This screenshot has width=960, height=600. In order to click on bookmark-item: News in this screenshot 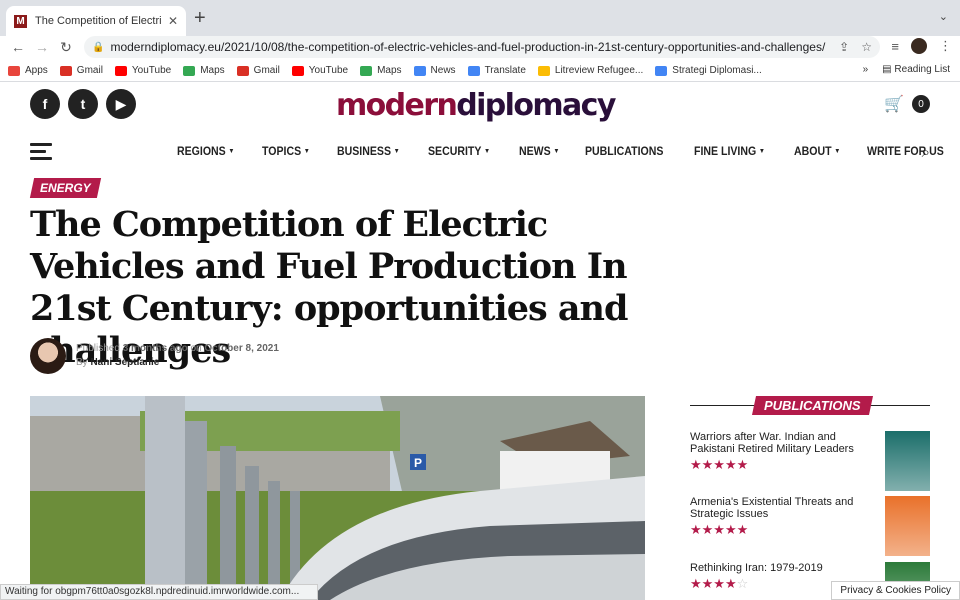, I will do `click(434, 70)`.